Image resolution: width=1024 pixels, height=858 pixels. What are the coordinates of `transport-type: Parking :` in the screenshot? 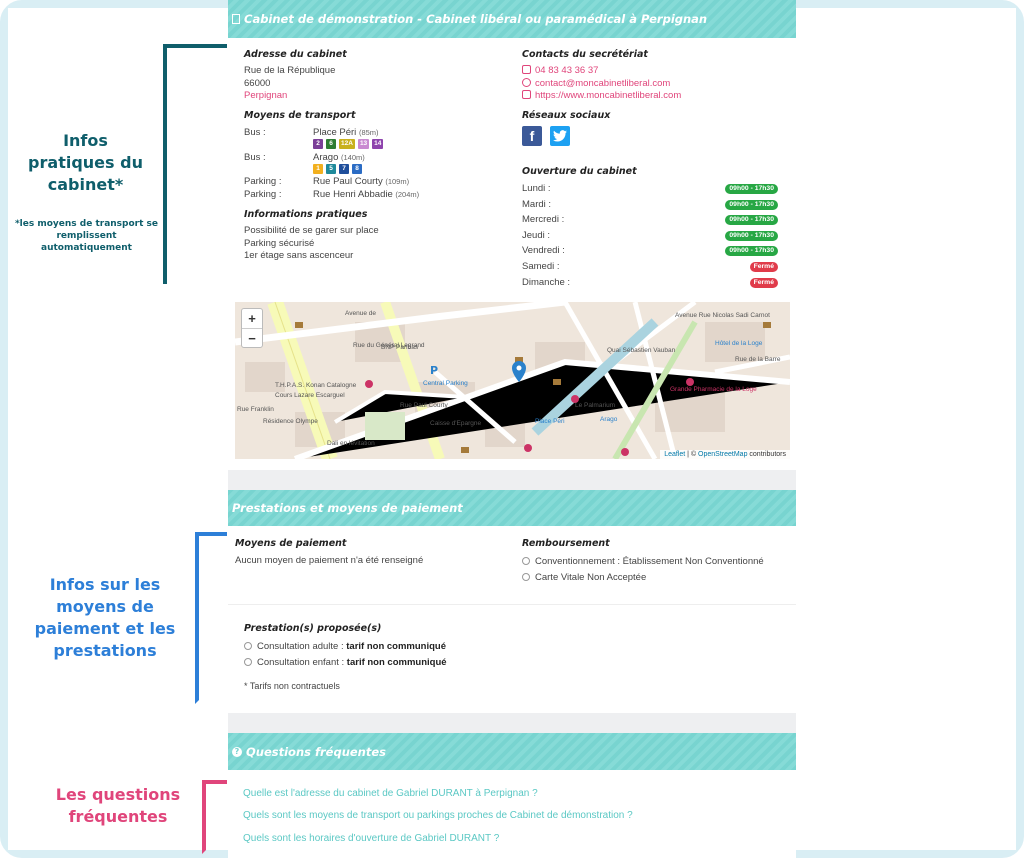 It's located at (263, 181).